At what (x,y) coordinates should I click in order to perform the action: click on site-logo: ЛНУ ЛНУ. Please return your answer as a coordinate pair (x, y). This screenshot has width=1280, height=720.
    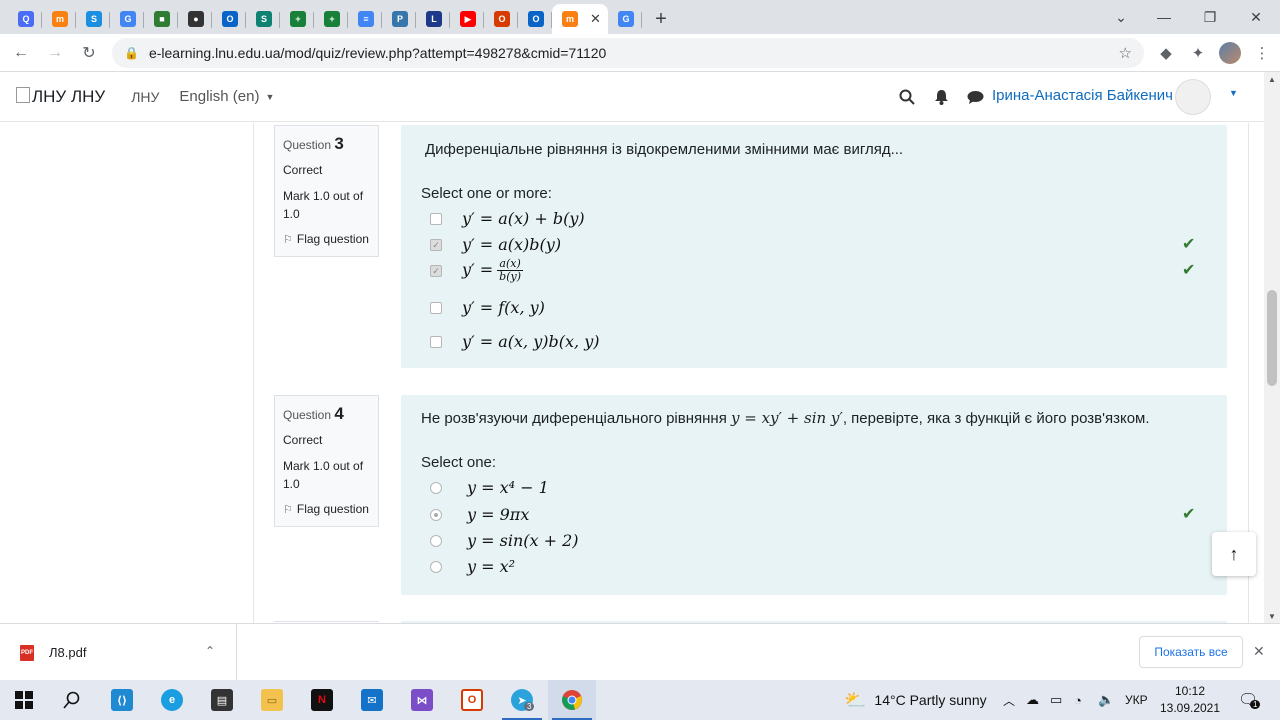
    Looking at the image, I should click on (60, 96).